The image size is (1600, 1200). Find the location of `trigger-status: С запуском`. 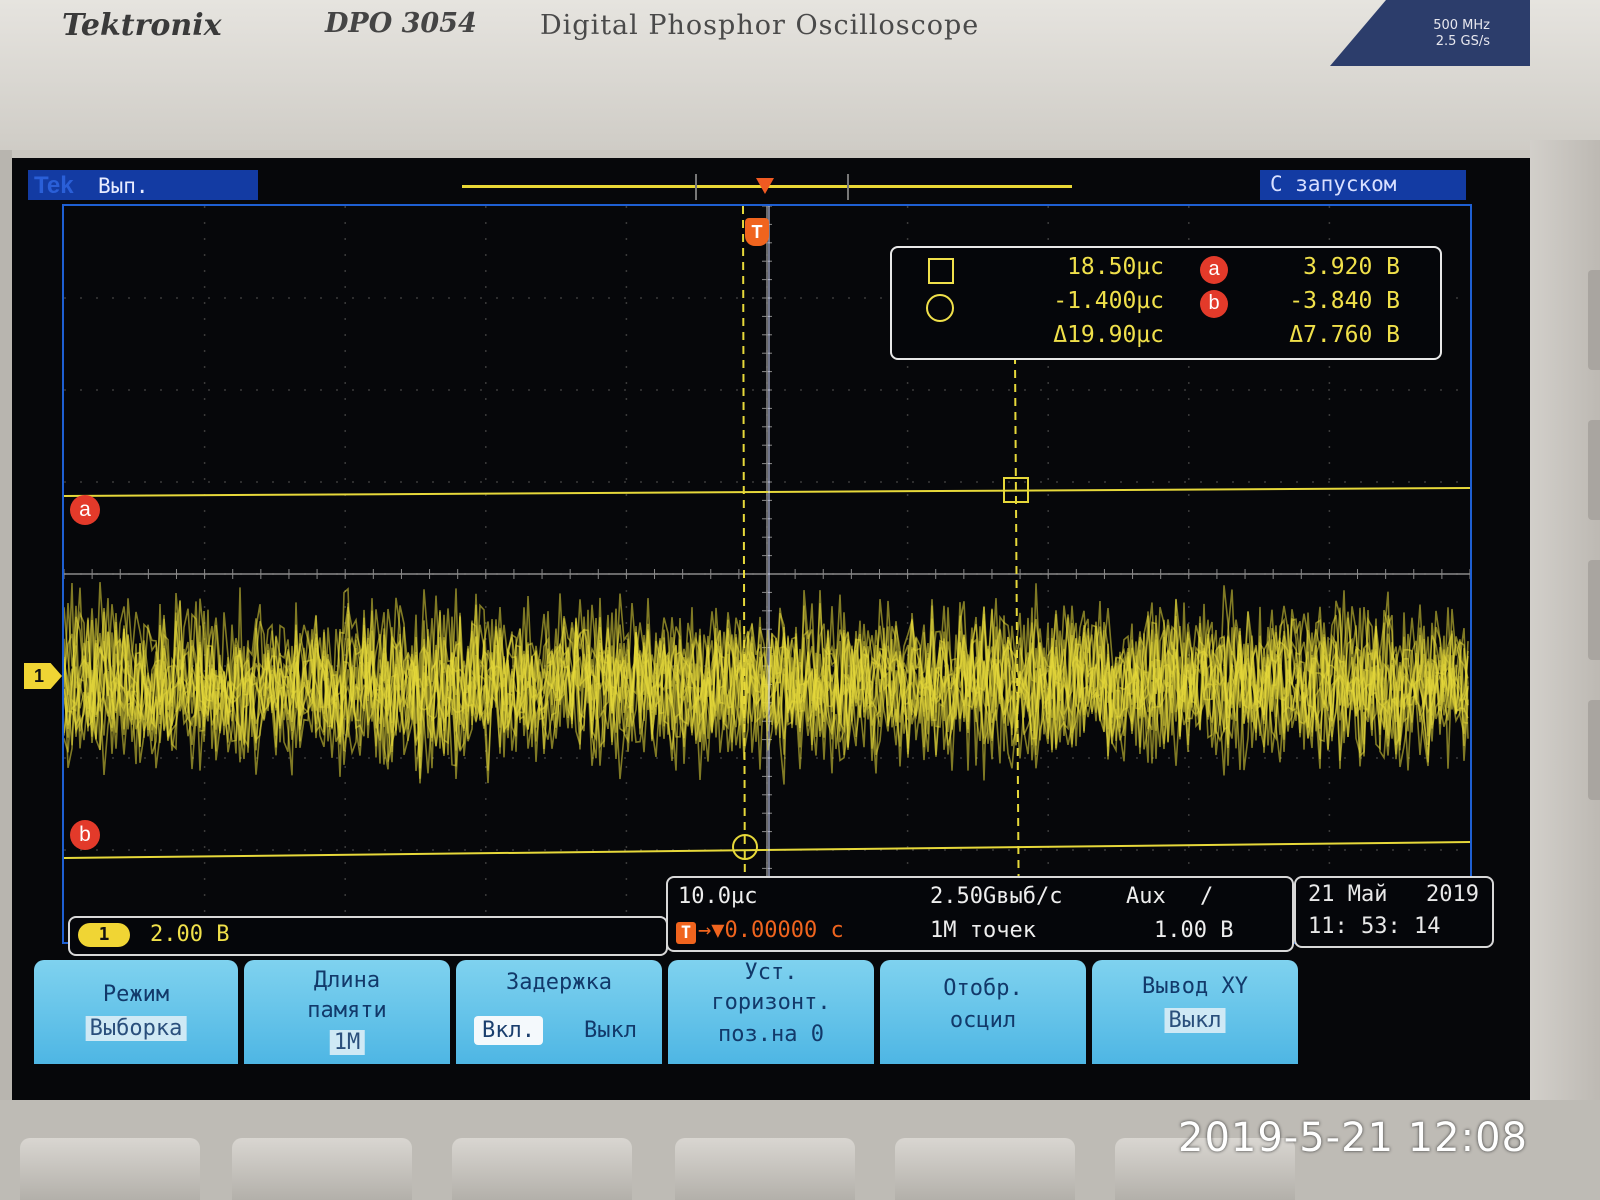

trigger-status: С запуском is located at coordinates (1363, 185).